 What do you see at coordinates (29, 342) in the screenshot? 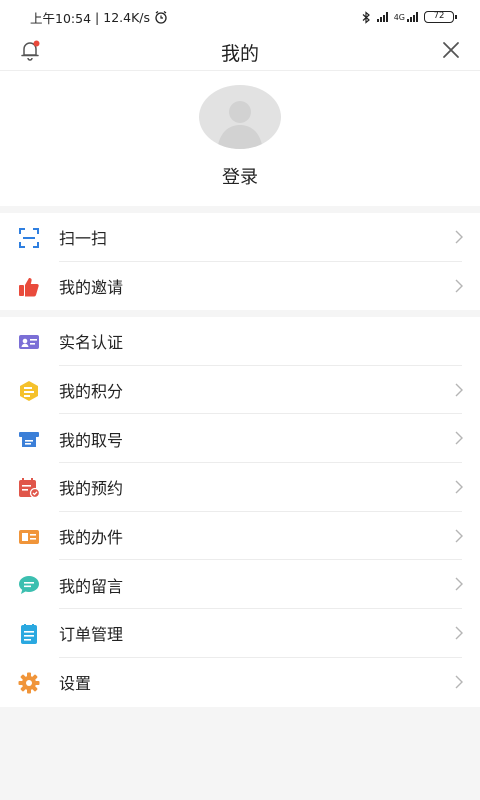
I see `id-card-icon` at bounding box center [29, 342].